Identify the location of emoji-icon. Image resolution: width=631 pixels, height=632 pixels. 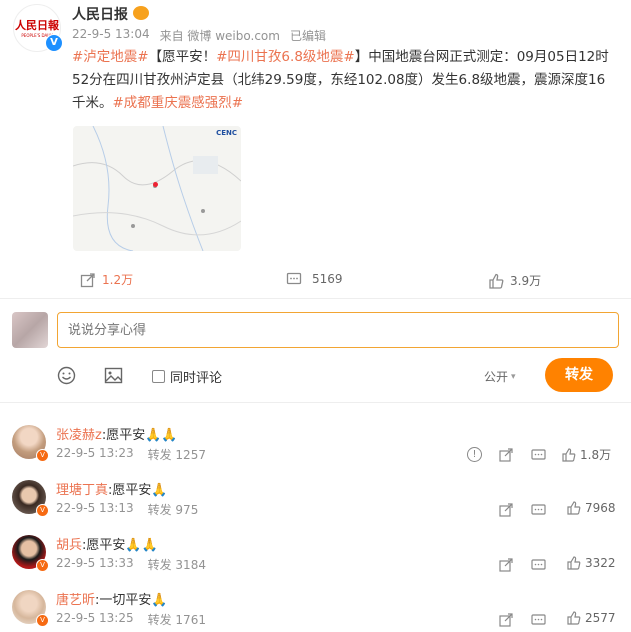
(66, 375).